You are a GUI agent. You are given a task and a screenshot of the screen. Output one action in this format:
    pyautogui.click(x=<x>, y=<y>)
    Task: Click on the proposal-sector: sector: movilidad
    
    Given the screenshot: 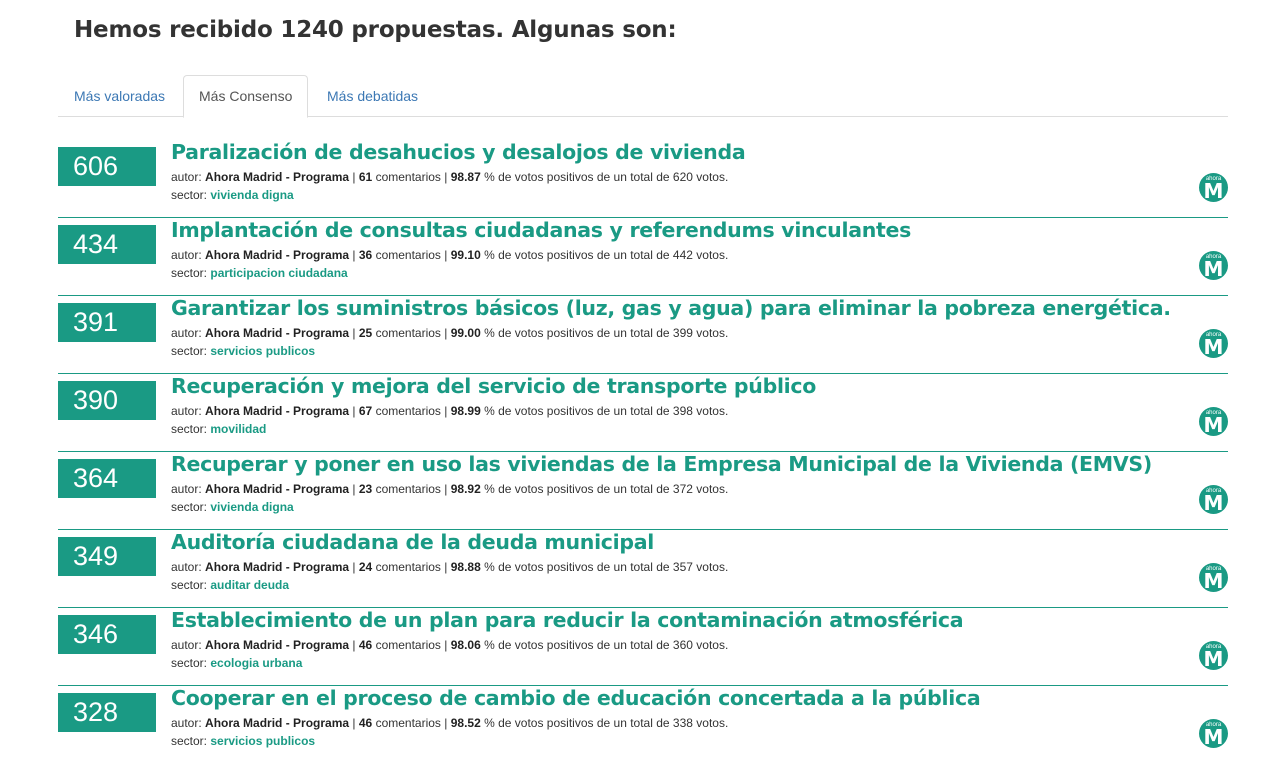 What is the action you would take?
    pyautogui.click(x=218, y=429)
    